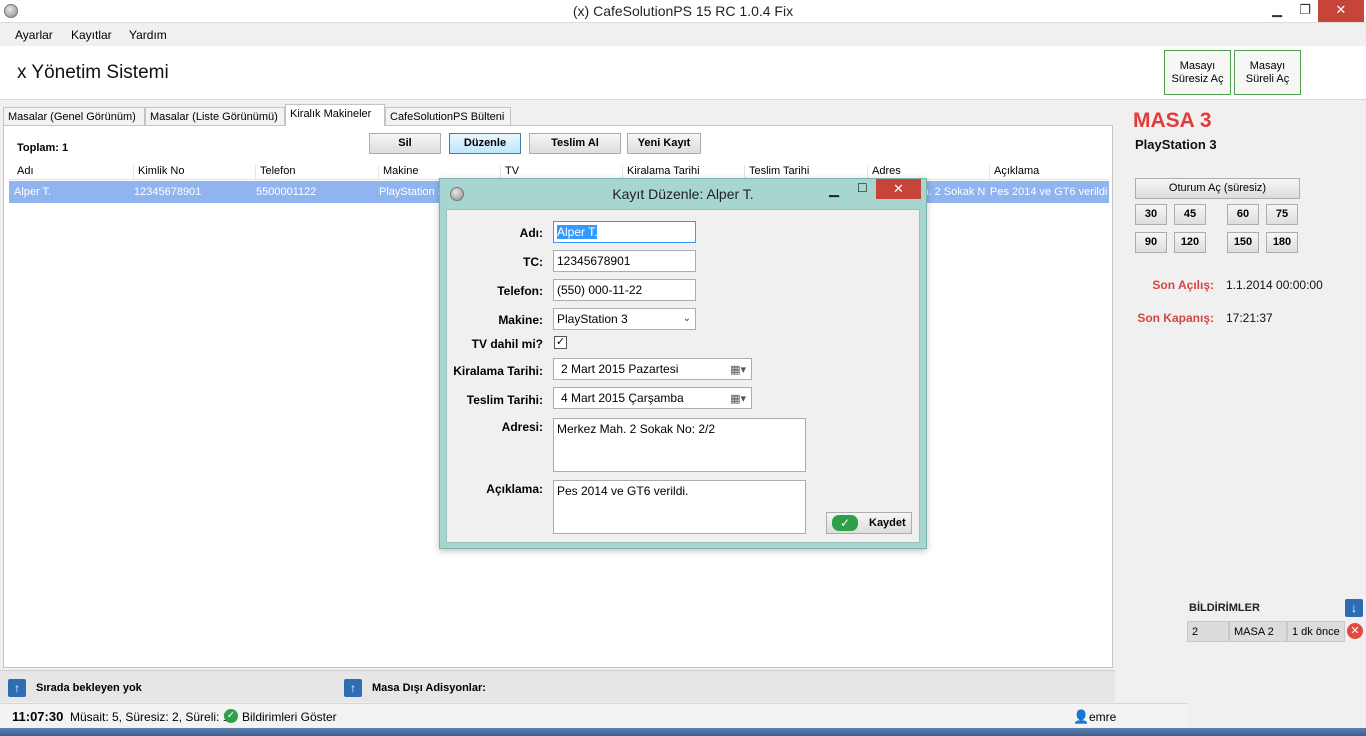 This screenshot has height=736, width=1366. I want to click on address-label: Adresi:, so click(522, 427).